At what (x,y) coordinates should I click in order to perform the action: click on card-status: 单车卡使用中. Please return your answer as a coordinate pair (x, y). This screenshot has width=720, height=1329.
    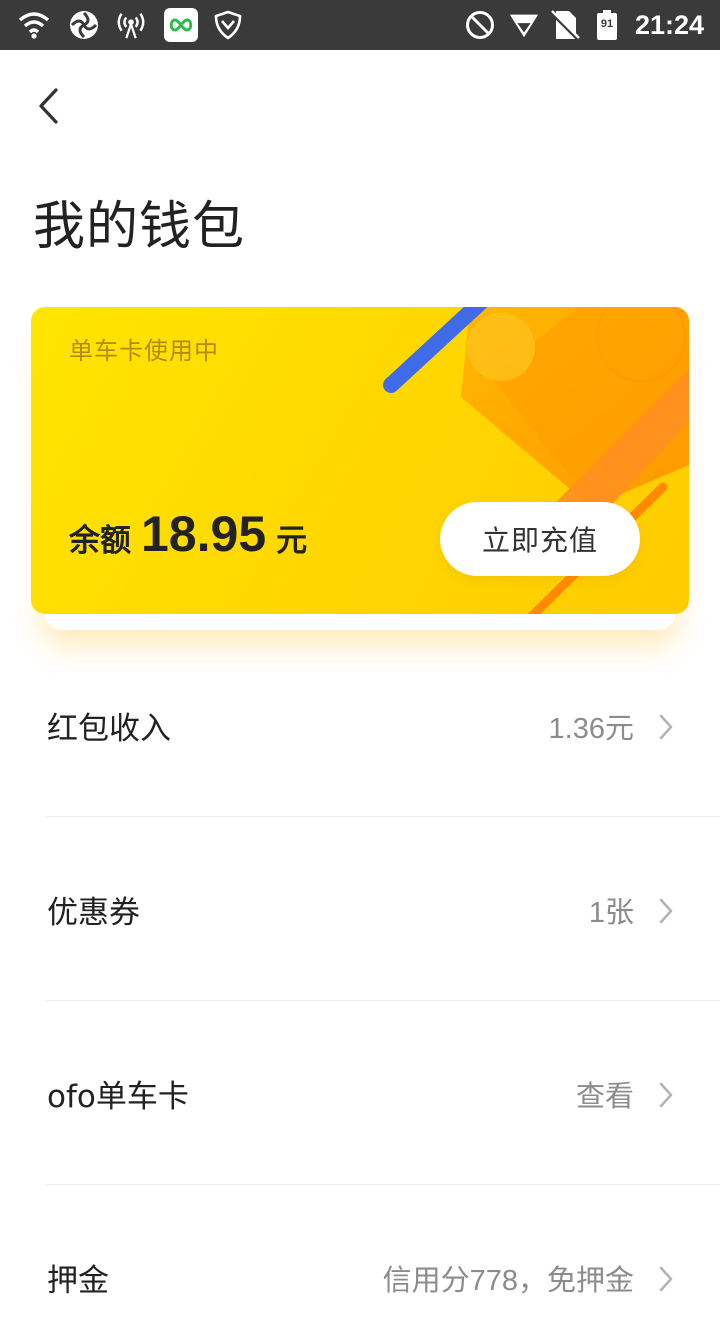
    Looking at the image, I should click on (144, 351).